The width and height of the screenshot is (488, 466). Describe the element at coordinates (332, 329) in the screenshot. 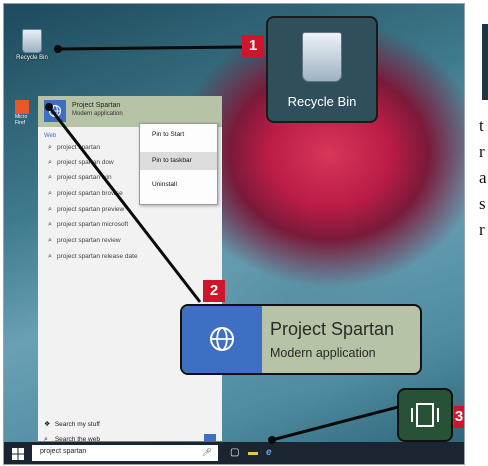

I see `spartan-zoom-name: Project Spartan` at that location.